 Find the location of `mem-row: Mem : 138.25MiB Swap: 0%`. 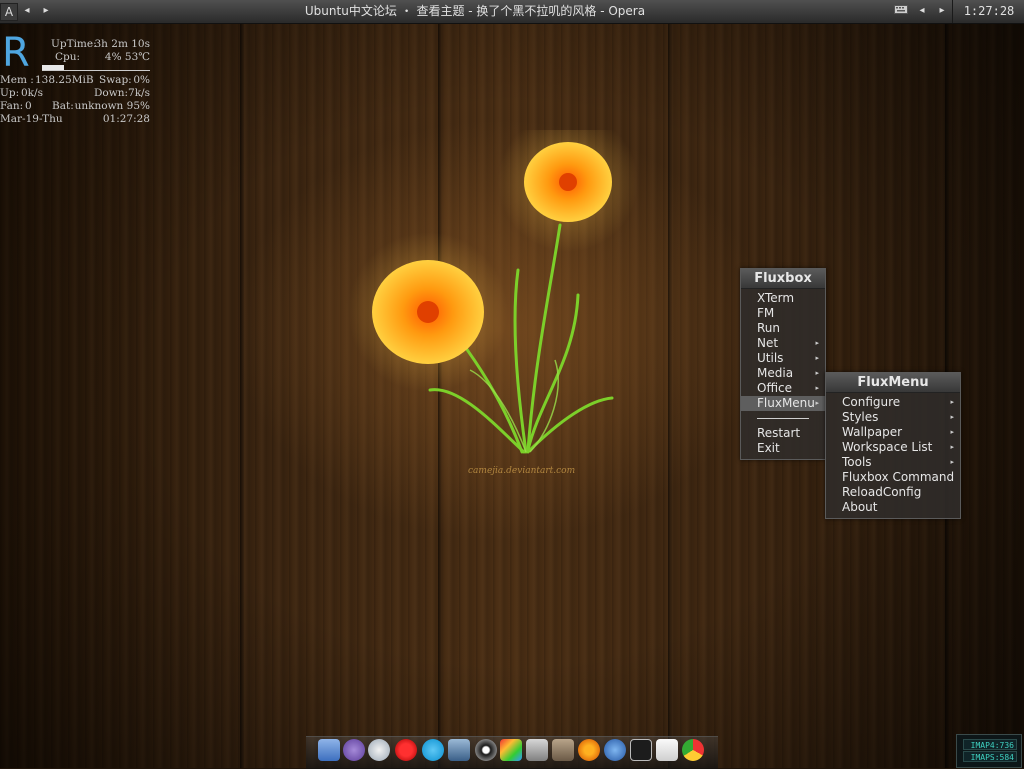

mem-row: Mem : 138.25MiB Swap: 0% is located at coordinates (75, 80).